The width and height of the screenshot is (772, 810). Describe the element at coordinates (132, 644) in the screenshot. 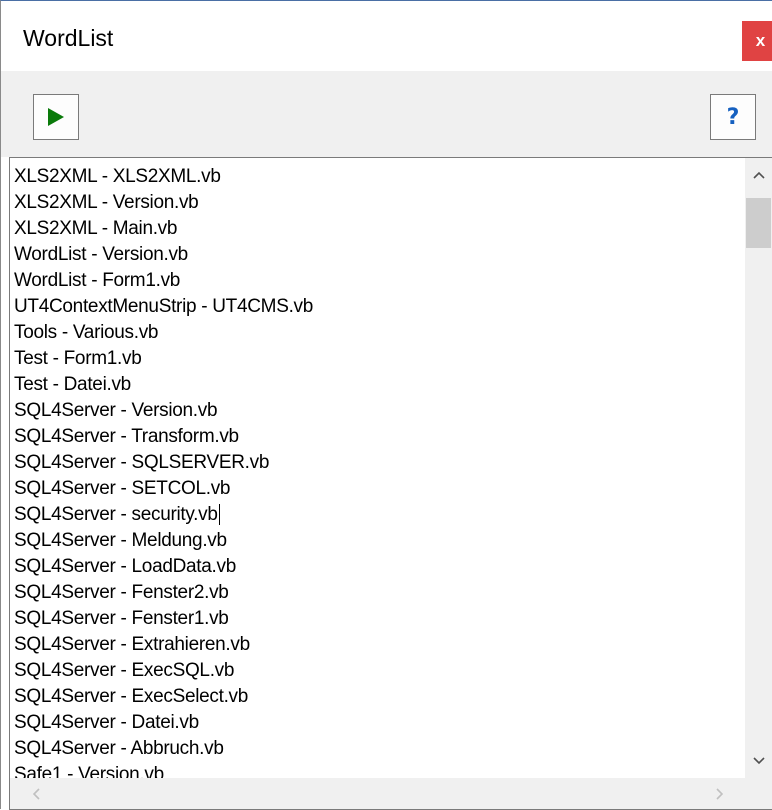

I see `list-item-label: SQL4Server - Extrahieren.vb` at that location.